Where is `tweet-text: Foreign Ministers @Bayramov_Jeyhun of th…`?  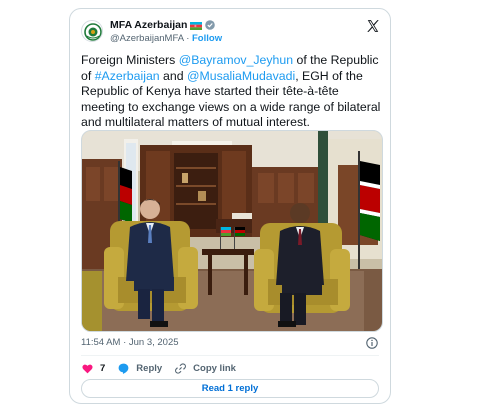
tweet-text: Foreign Ministers @Bayramov_Jeyhun of th… is located at coordinates (233, 92).